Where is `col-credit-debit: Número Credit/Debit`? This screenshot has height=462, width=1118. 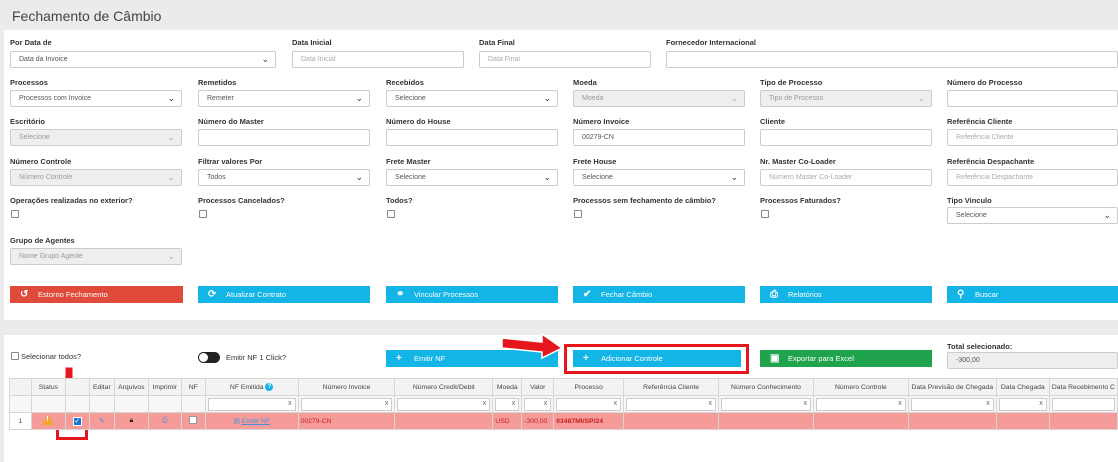
col-credit-debit: Número Credit/Debit is located at coordinates (444, 387).